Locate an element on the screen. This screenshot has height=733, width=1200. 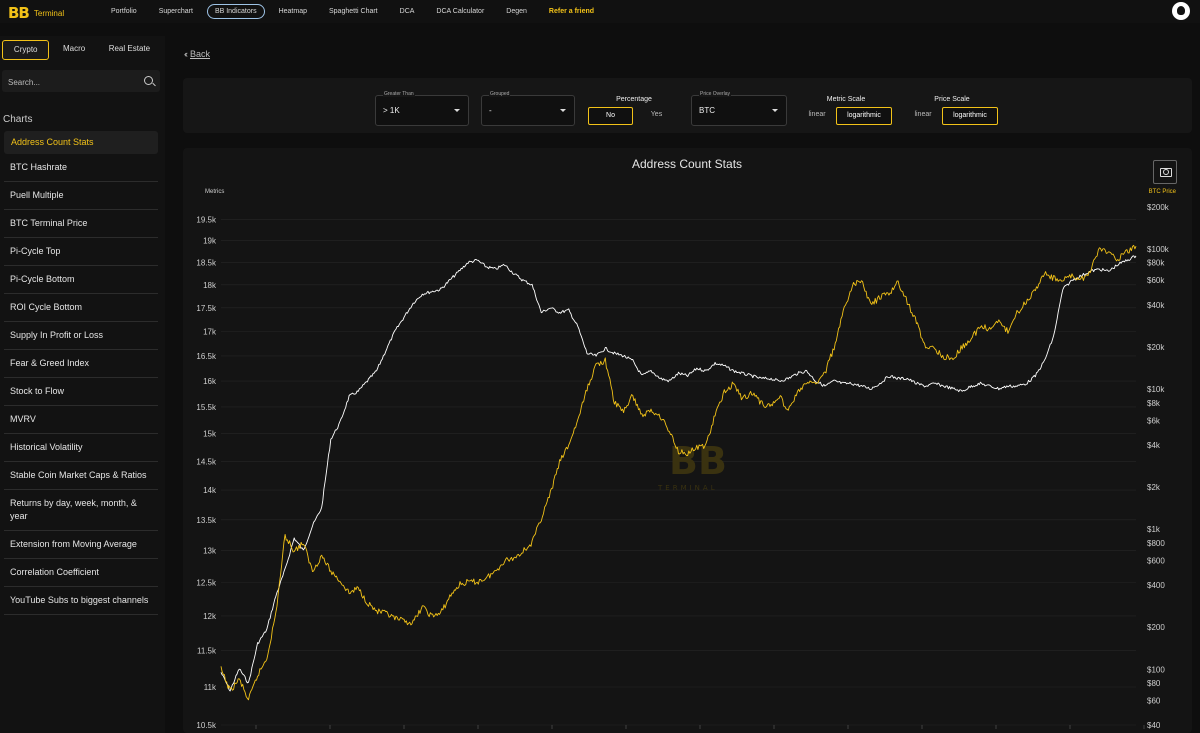
price-scale-log-toggle: logarithmic is located at coordinates (970, 116).